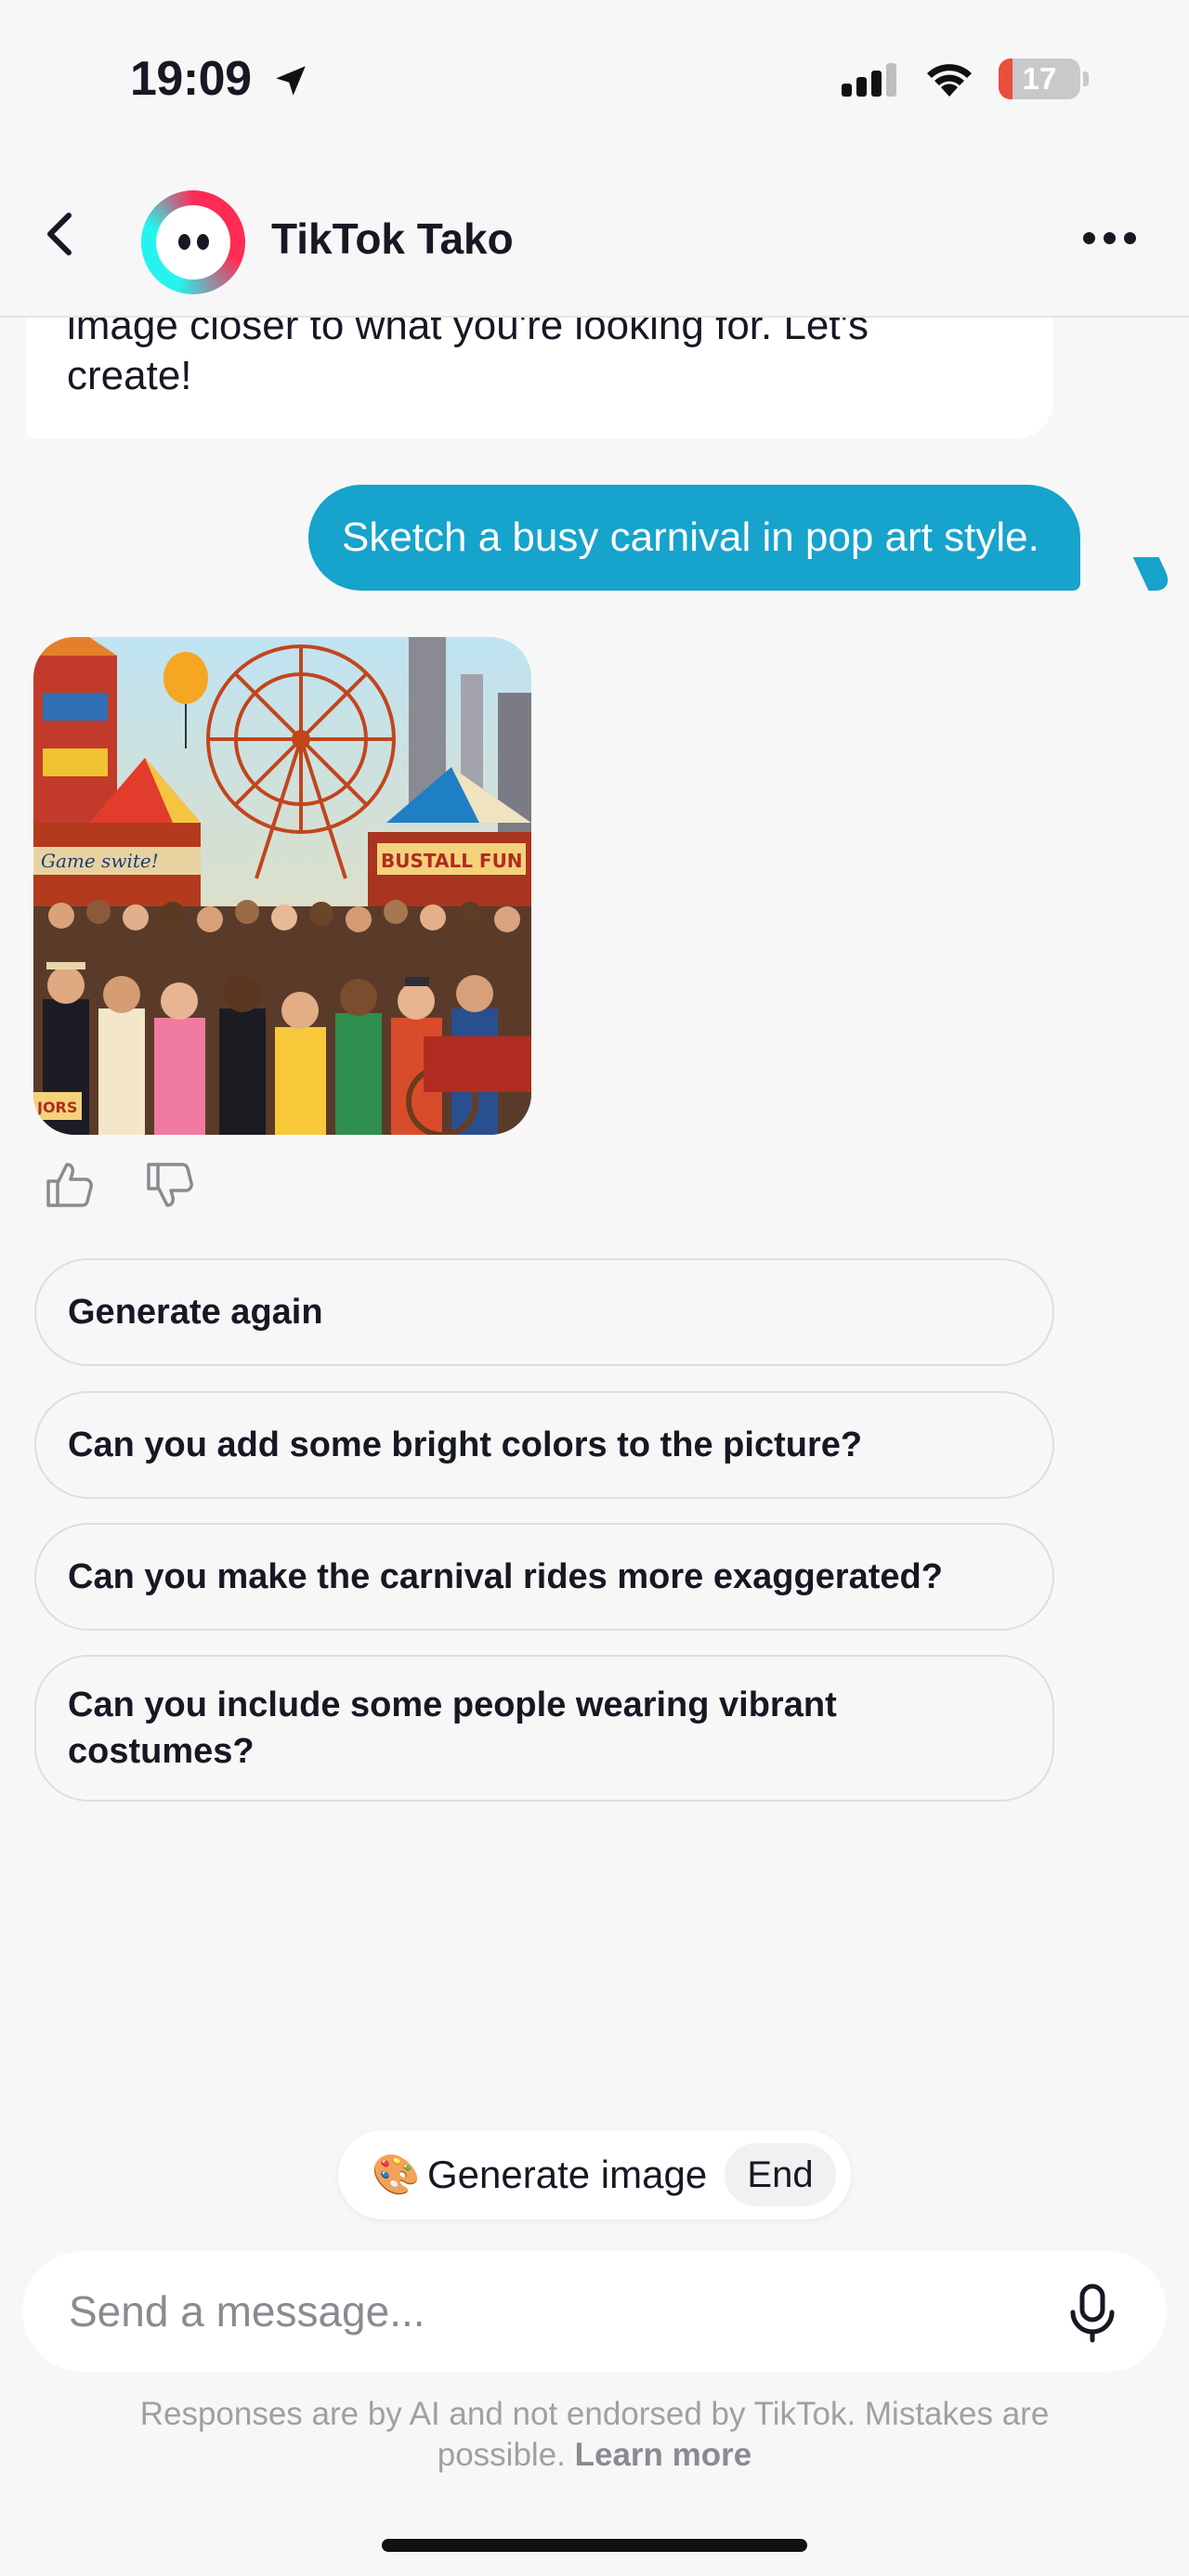  What do you see at coordinates (191, 79) in the screenshot?
I see `status-time: 19:09` at bounding box center [191, 79].